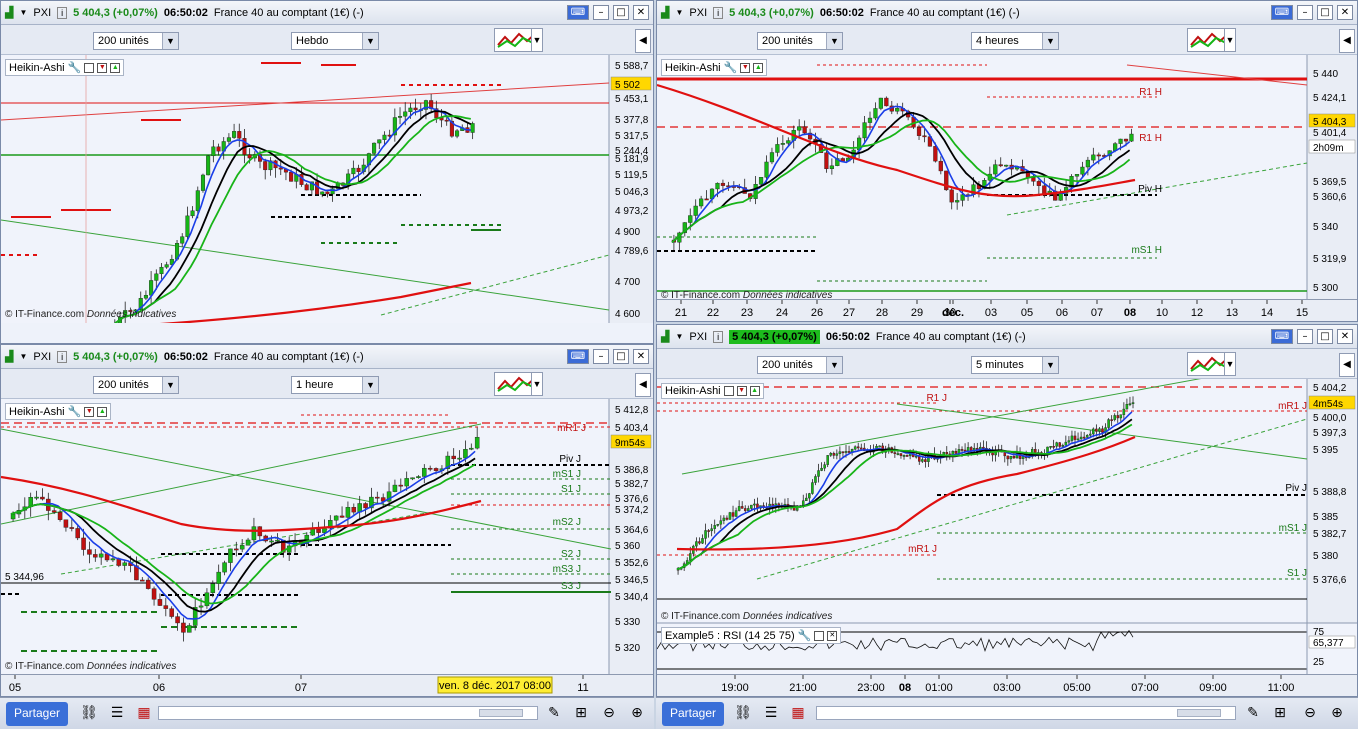 Image resolution: width=1358 pixels, height=729 pixels. What do you see at coordinates (1015, 365) in the screenshot?
I see `period-select: 5 minutes ▼` at bounding box center [1015, 365].